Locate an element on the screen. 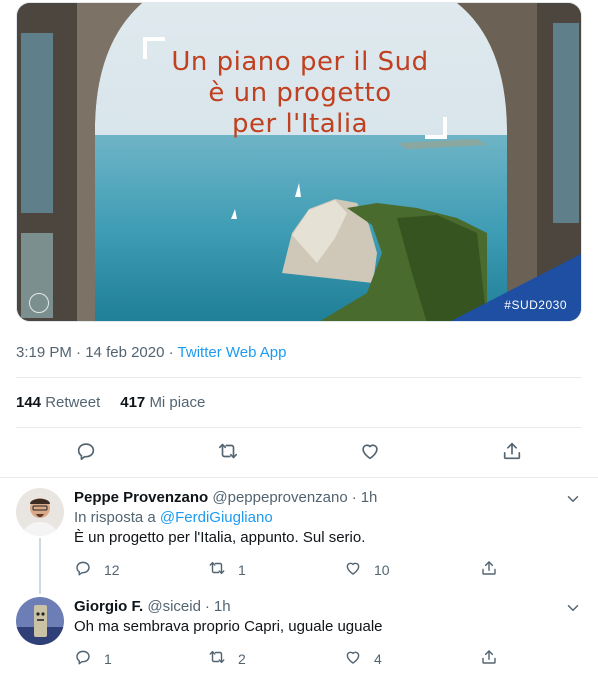  author-name: Giorgio F. is located at coordinates (108, 606).